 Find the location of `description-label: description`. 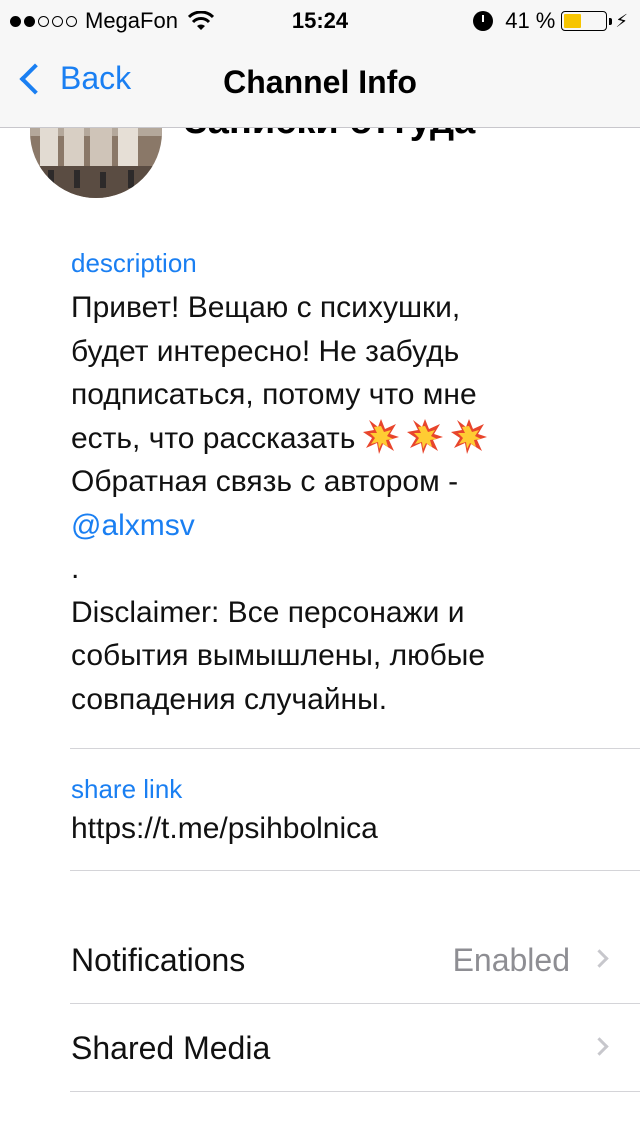

description-label: description is located at coordinates (134, 263).